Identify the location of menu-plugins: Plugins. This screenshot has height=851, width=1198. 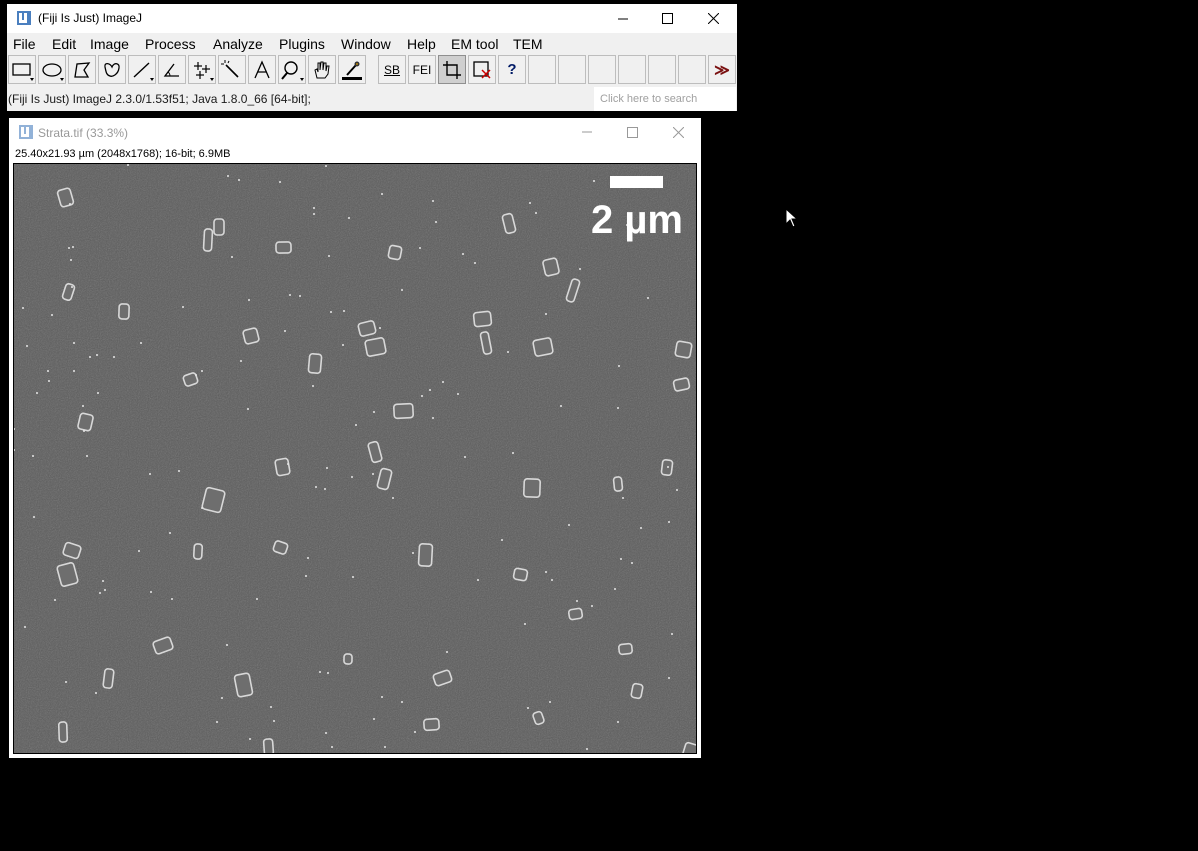
(302, 44).